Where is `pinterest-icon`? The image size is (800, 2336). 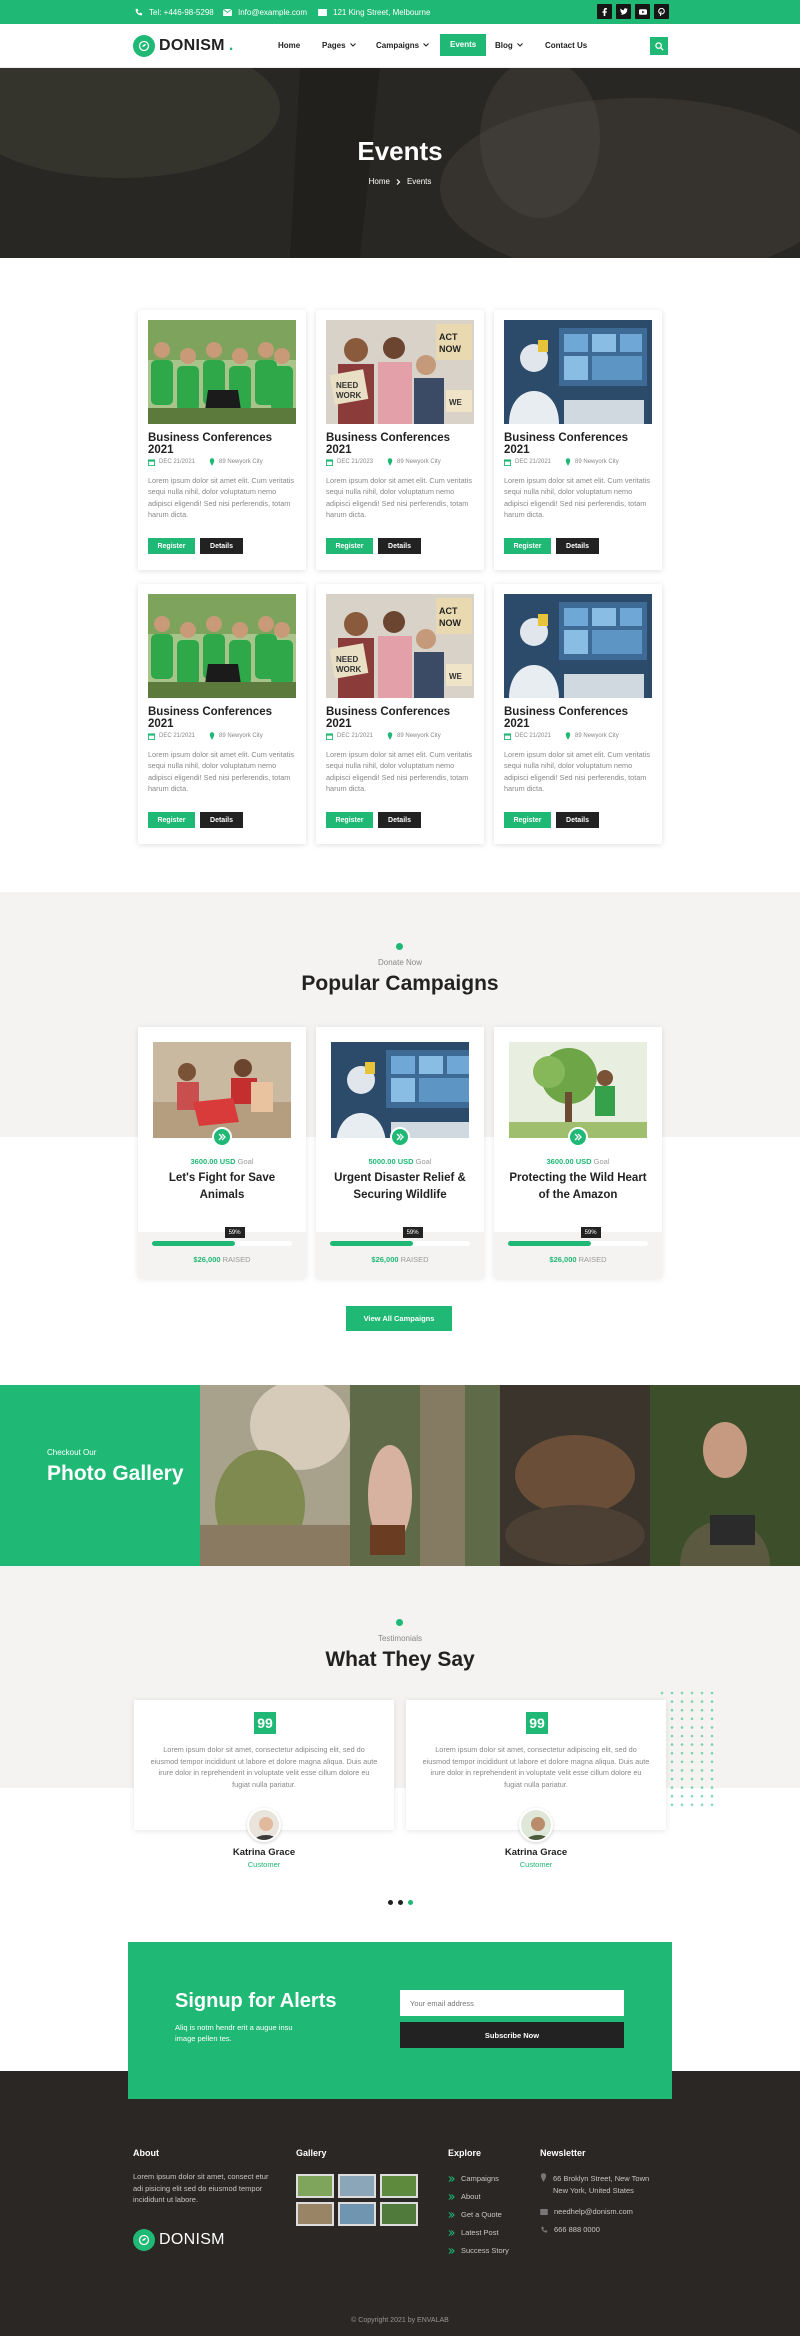 pinterest-icon is located at coordinates (661, 11).